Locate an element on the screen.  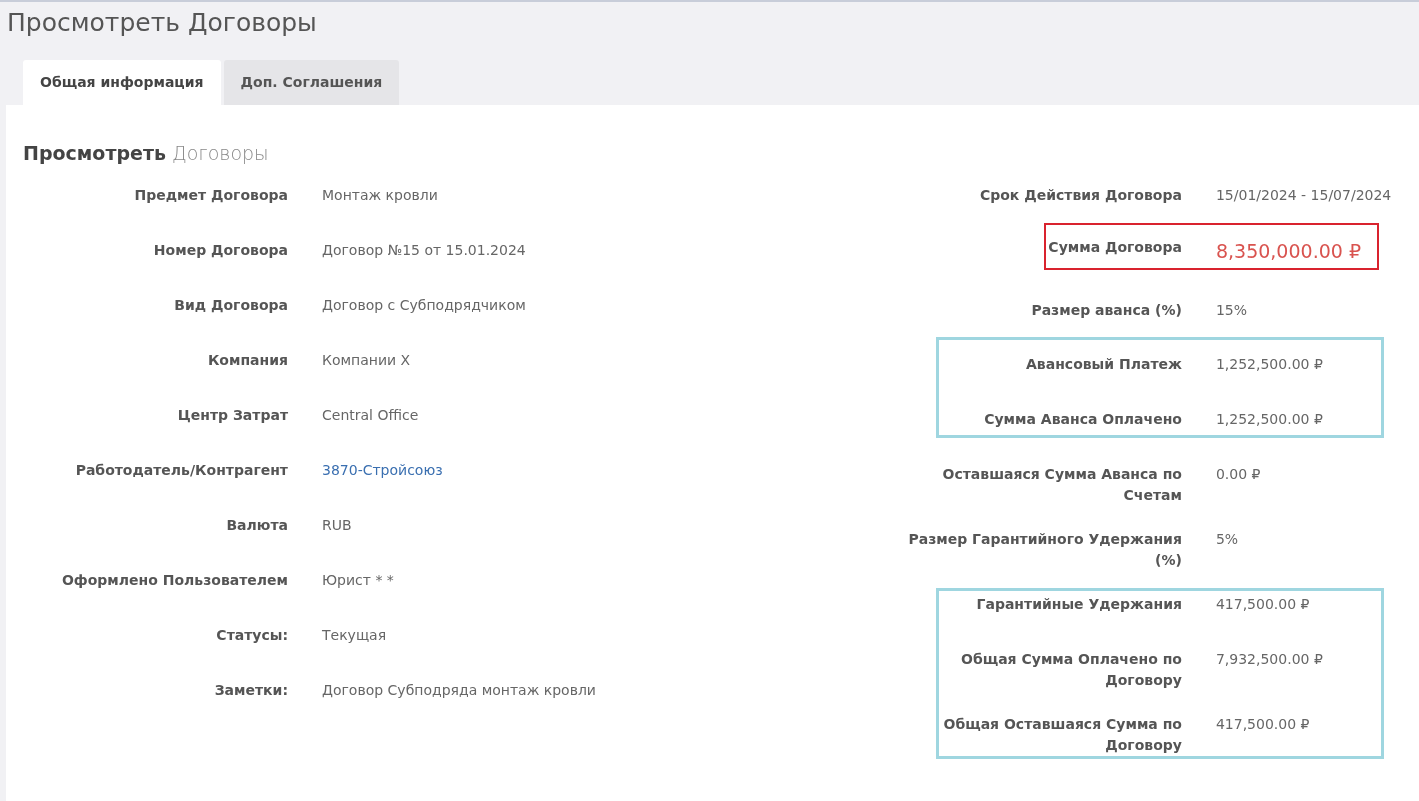
field-label: Общая Сумма Оплачено по Договору is located at coordinates (1071, 669).